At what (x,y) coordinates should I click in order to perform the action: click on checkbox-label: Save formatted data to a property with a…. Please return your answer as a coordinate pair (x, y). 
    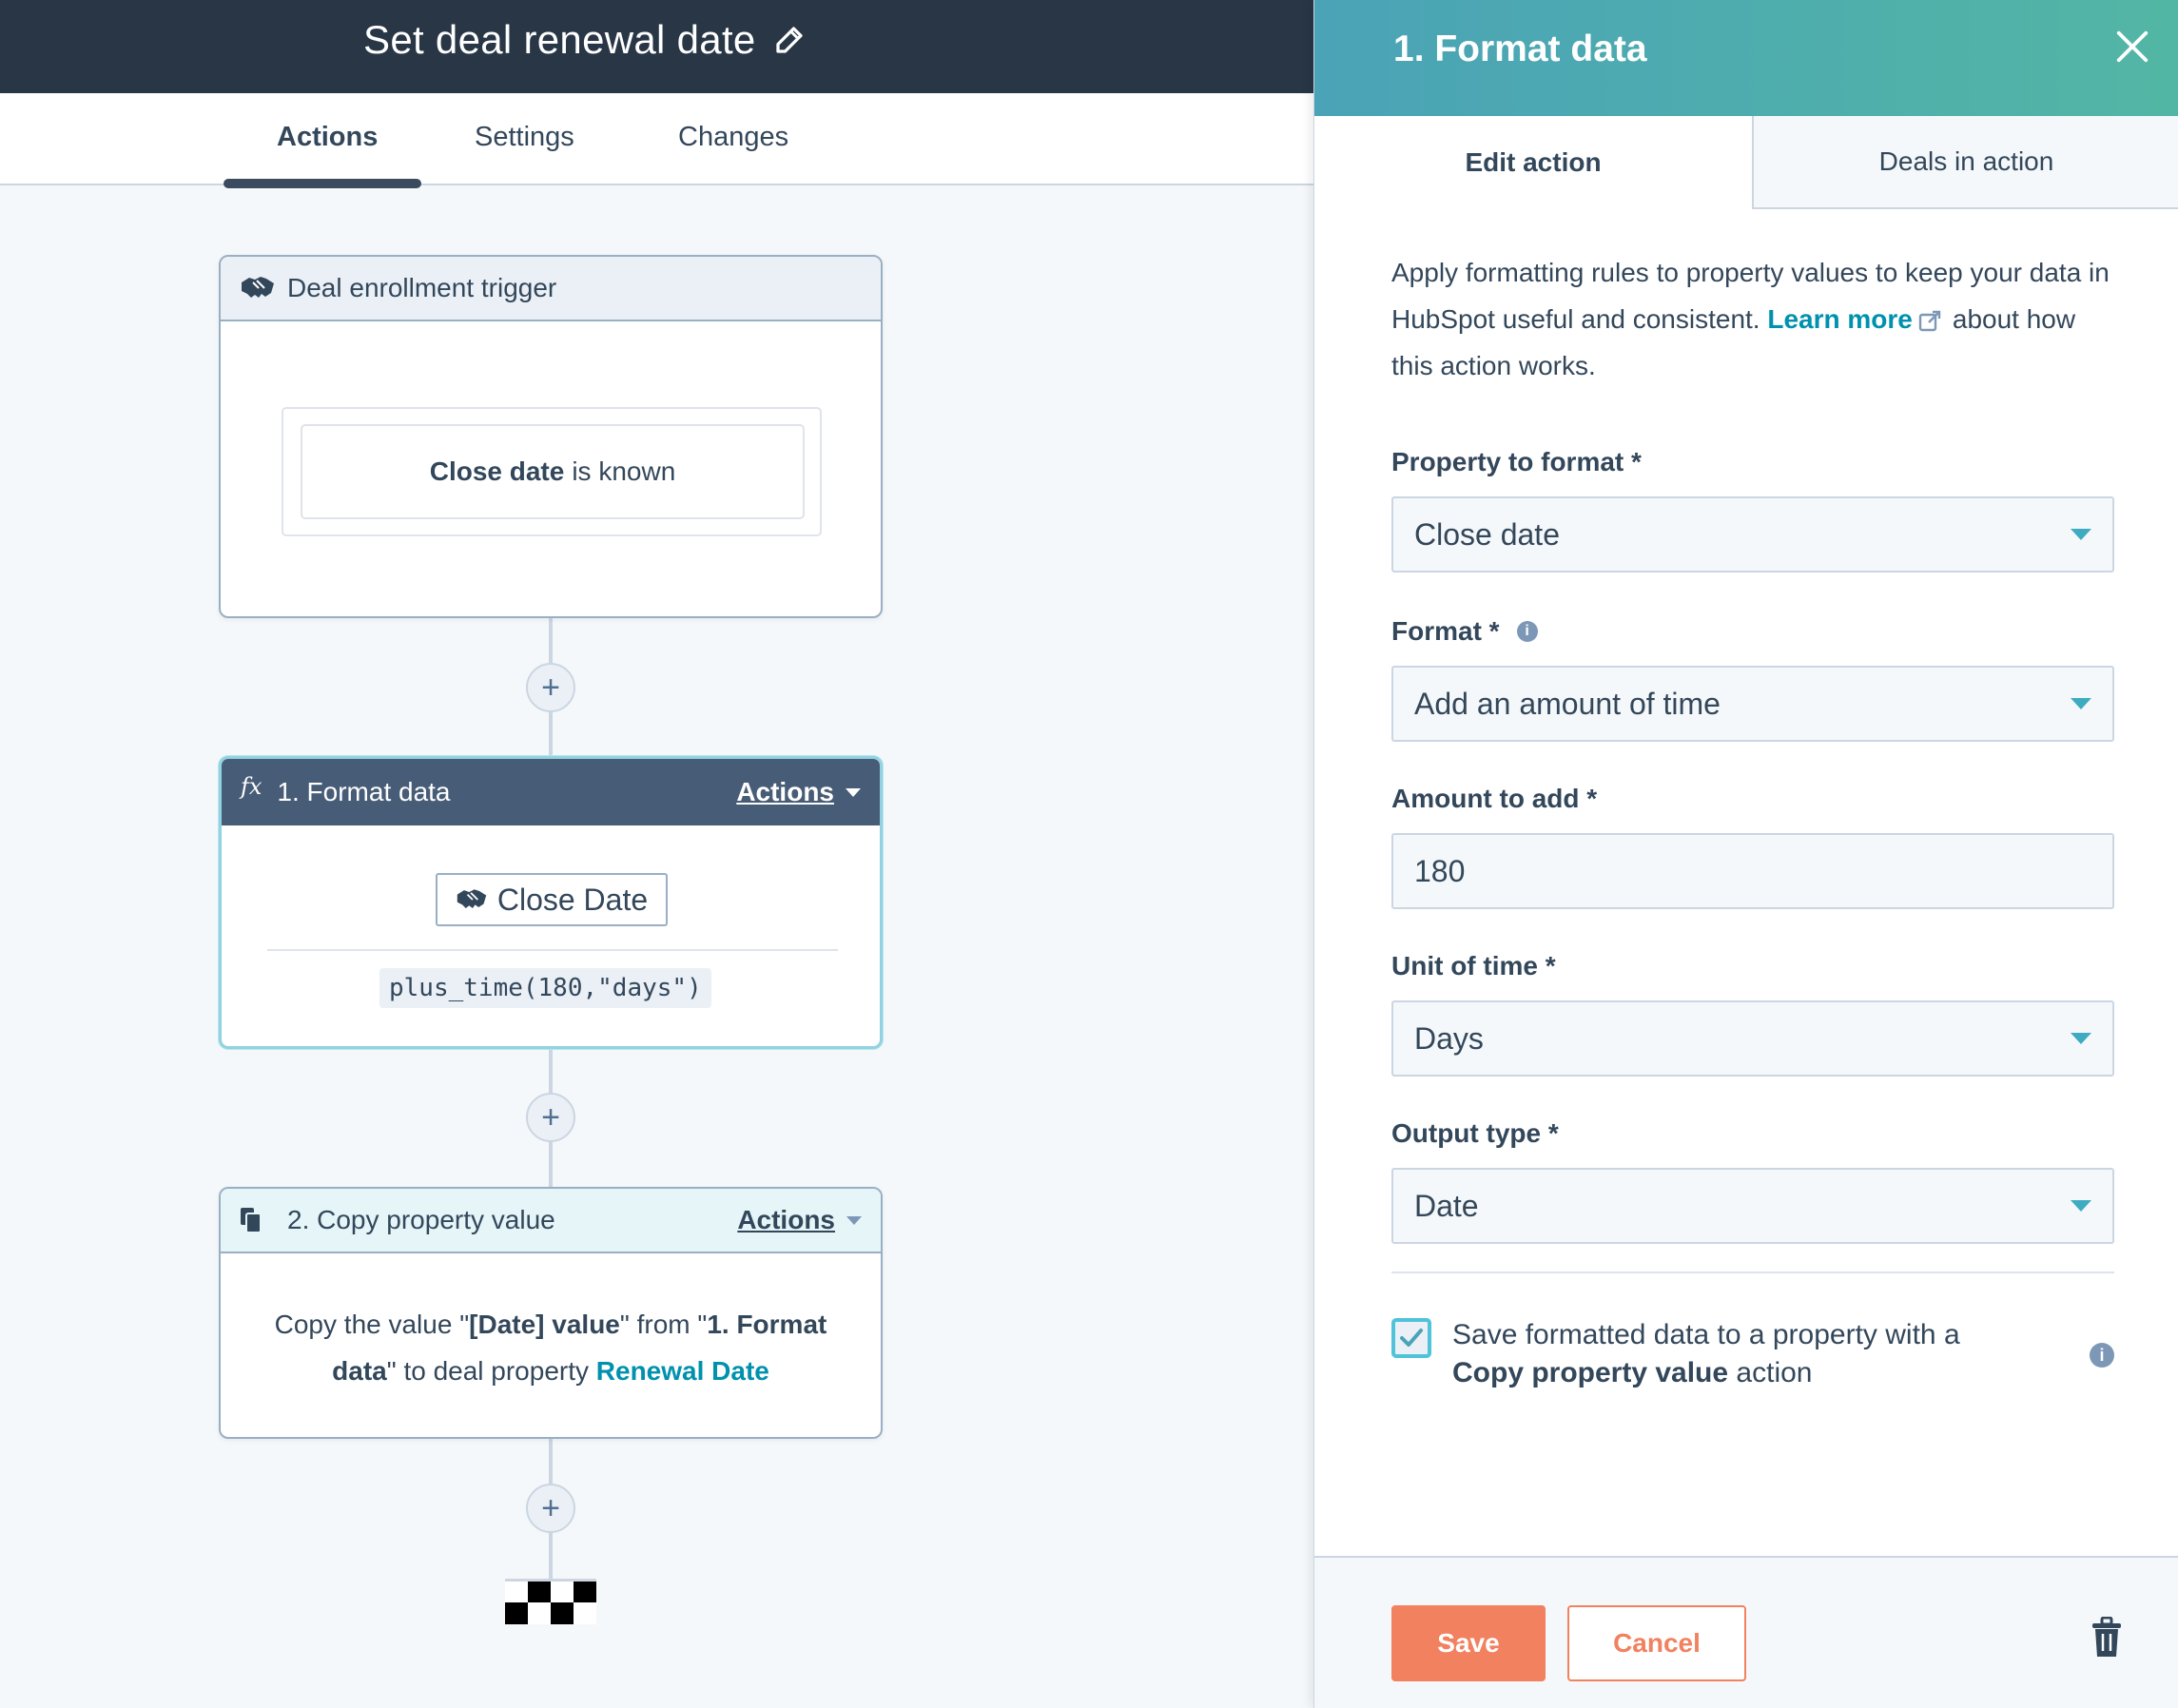
    Looking at the image, I should click on (1706, 1354).